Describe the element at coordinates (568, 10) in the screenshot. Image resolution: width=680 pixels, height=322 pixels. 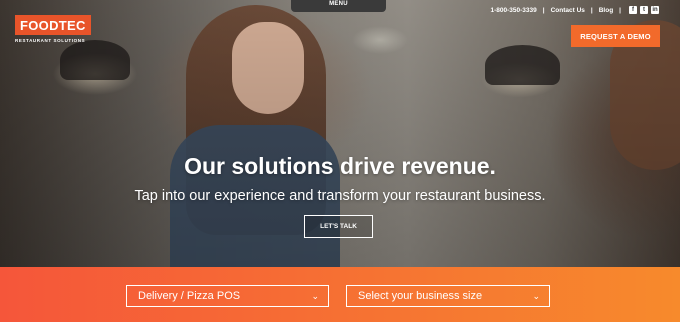
I see `contact-link: Contact Us` at that location.